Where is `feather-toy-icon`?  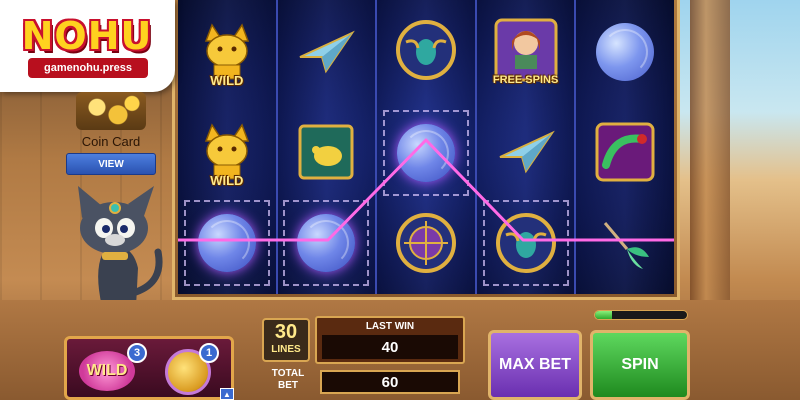 feather-toy-icon is located at coordinates (625, 243).